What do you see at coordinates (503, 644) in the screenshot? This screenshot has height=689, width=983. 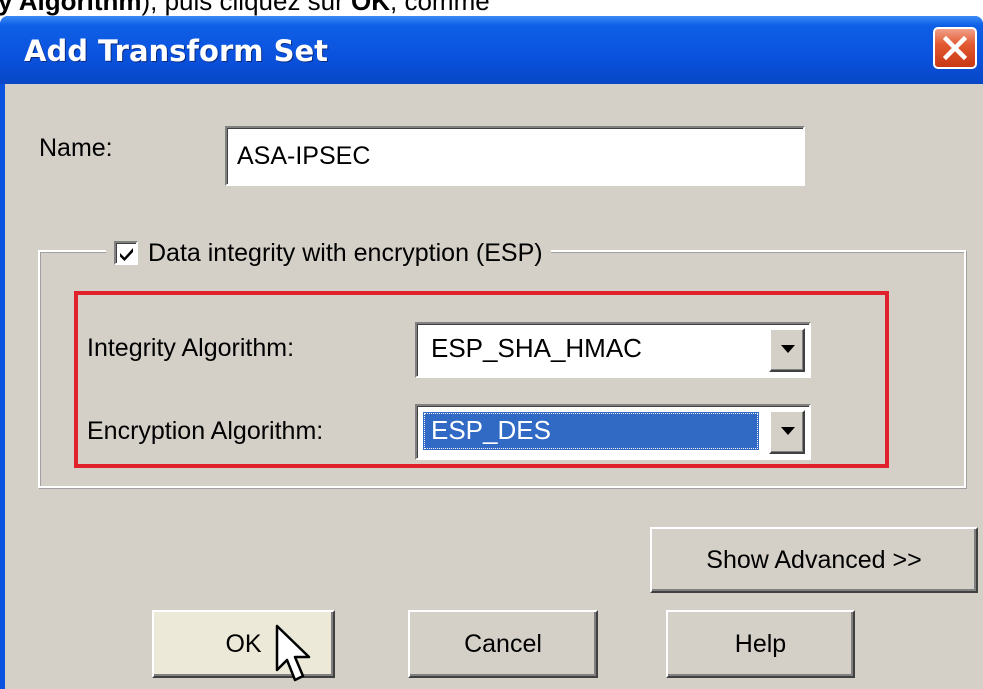 I see `cancel-button: Cancel` at bounding box center [503, 644].